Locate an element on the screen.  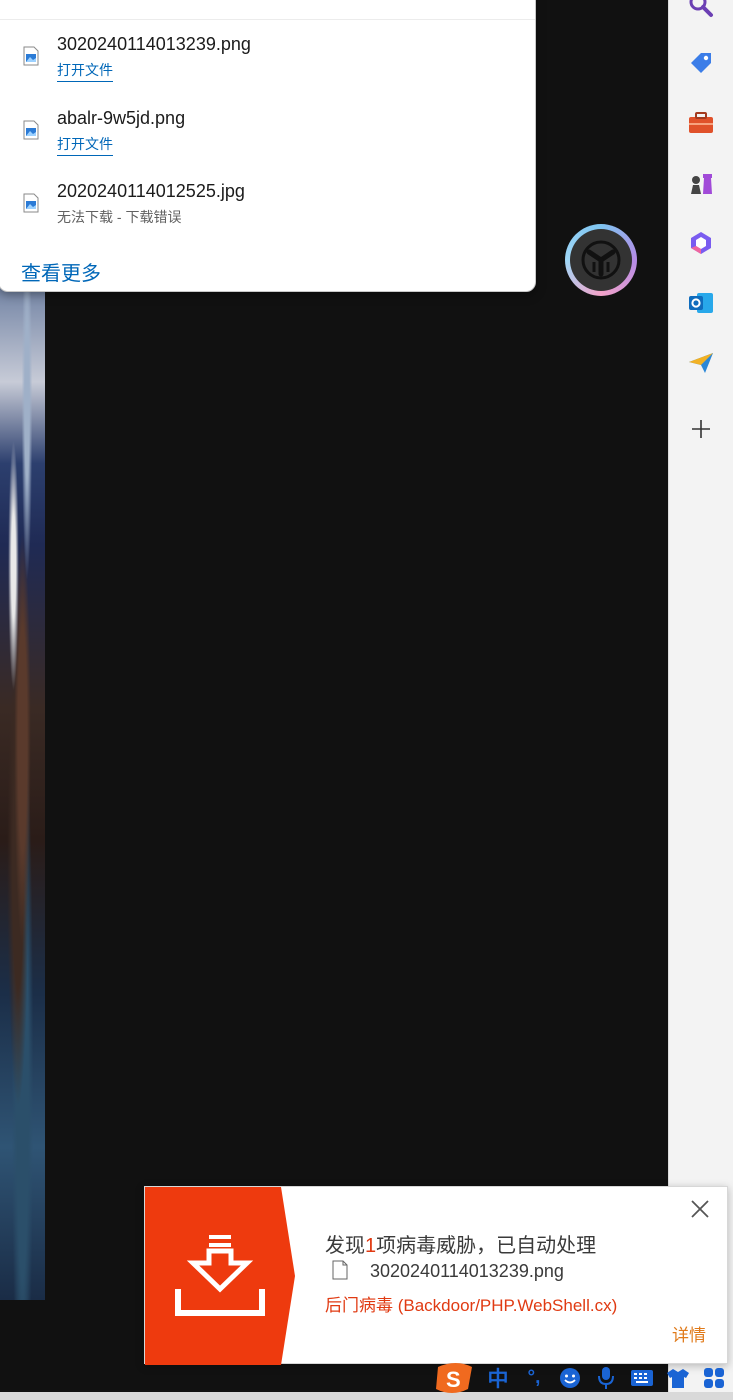
microphone-icon is located at coordinates (606, 1378).